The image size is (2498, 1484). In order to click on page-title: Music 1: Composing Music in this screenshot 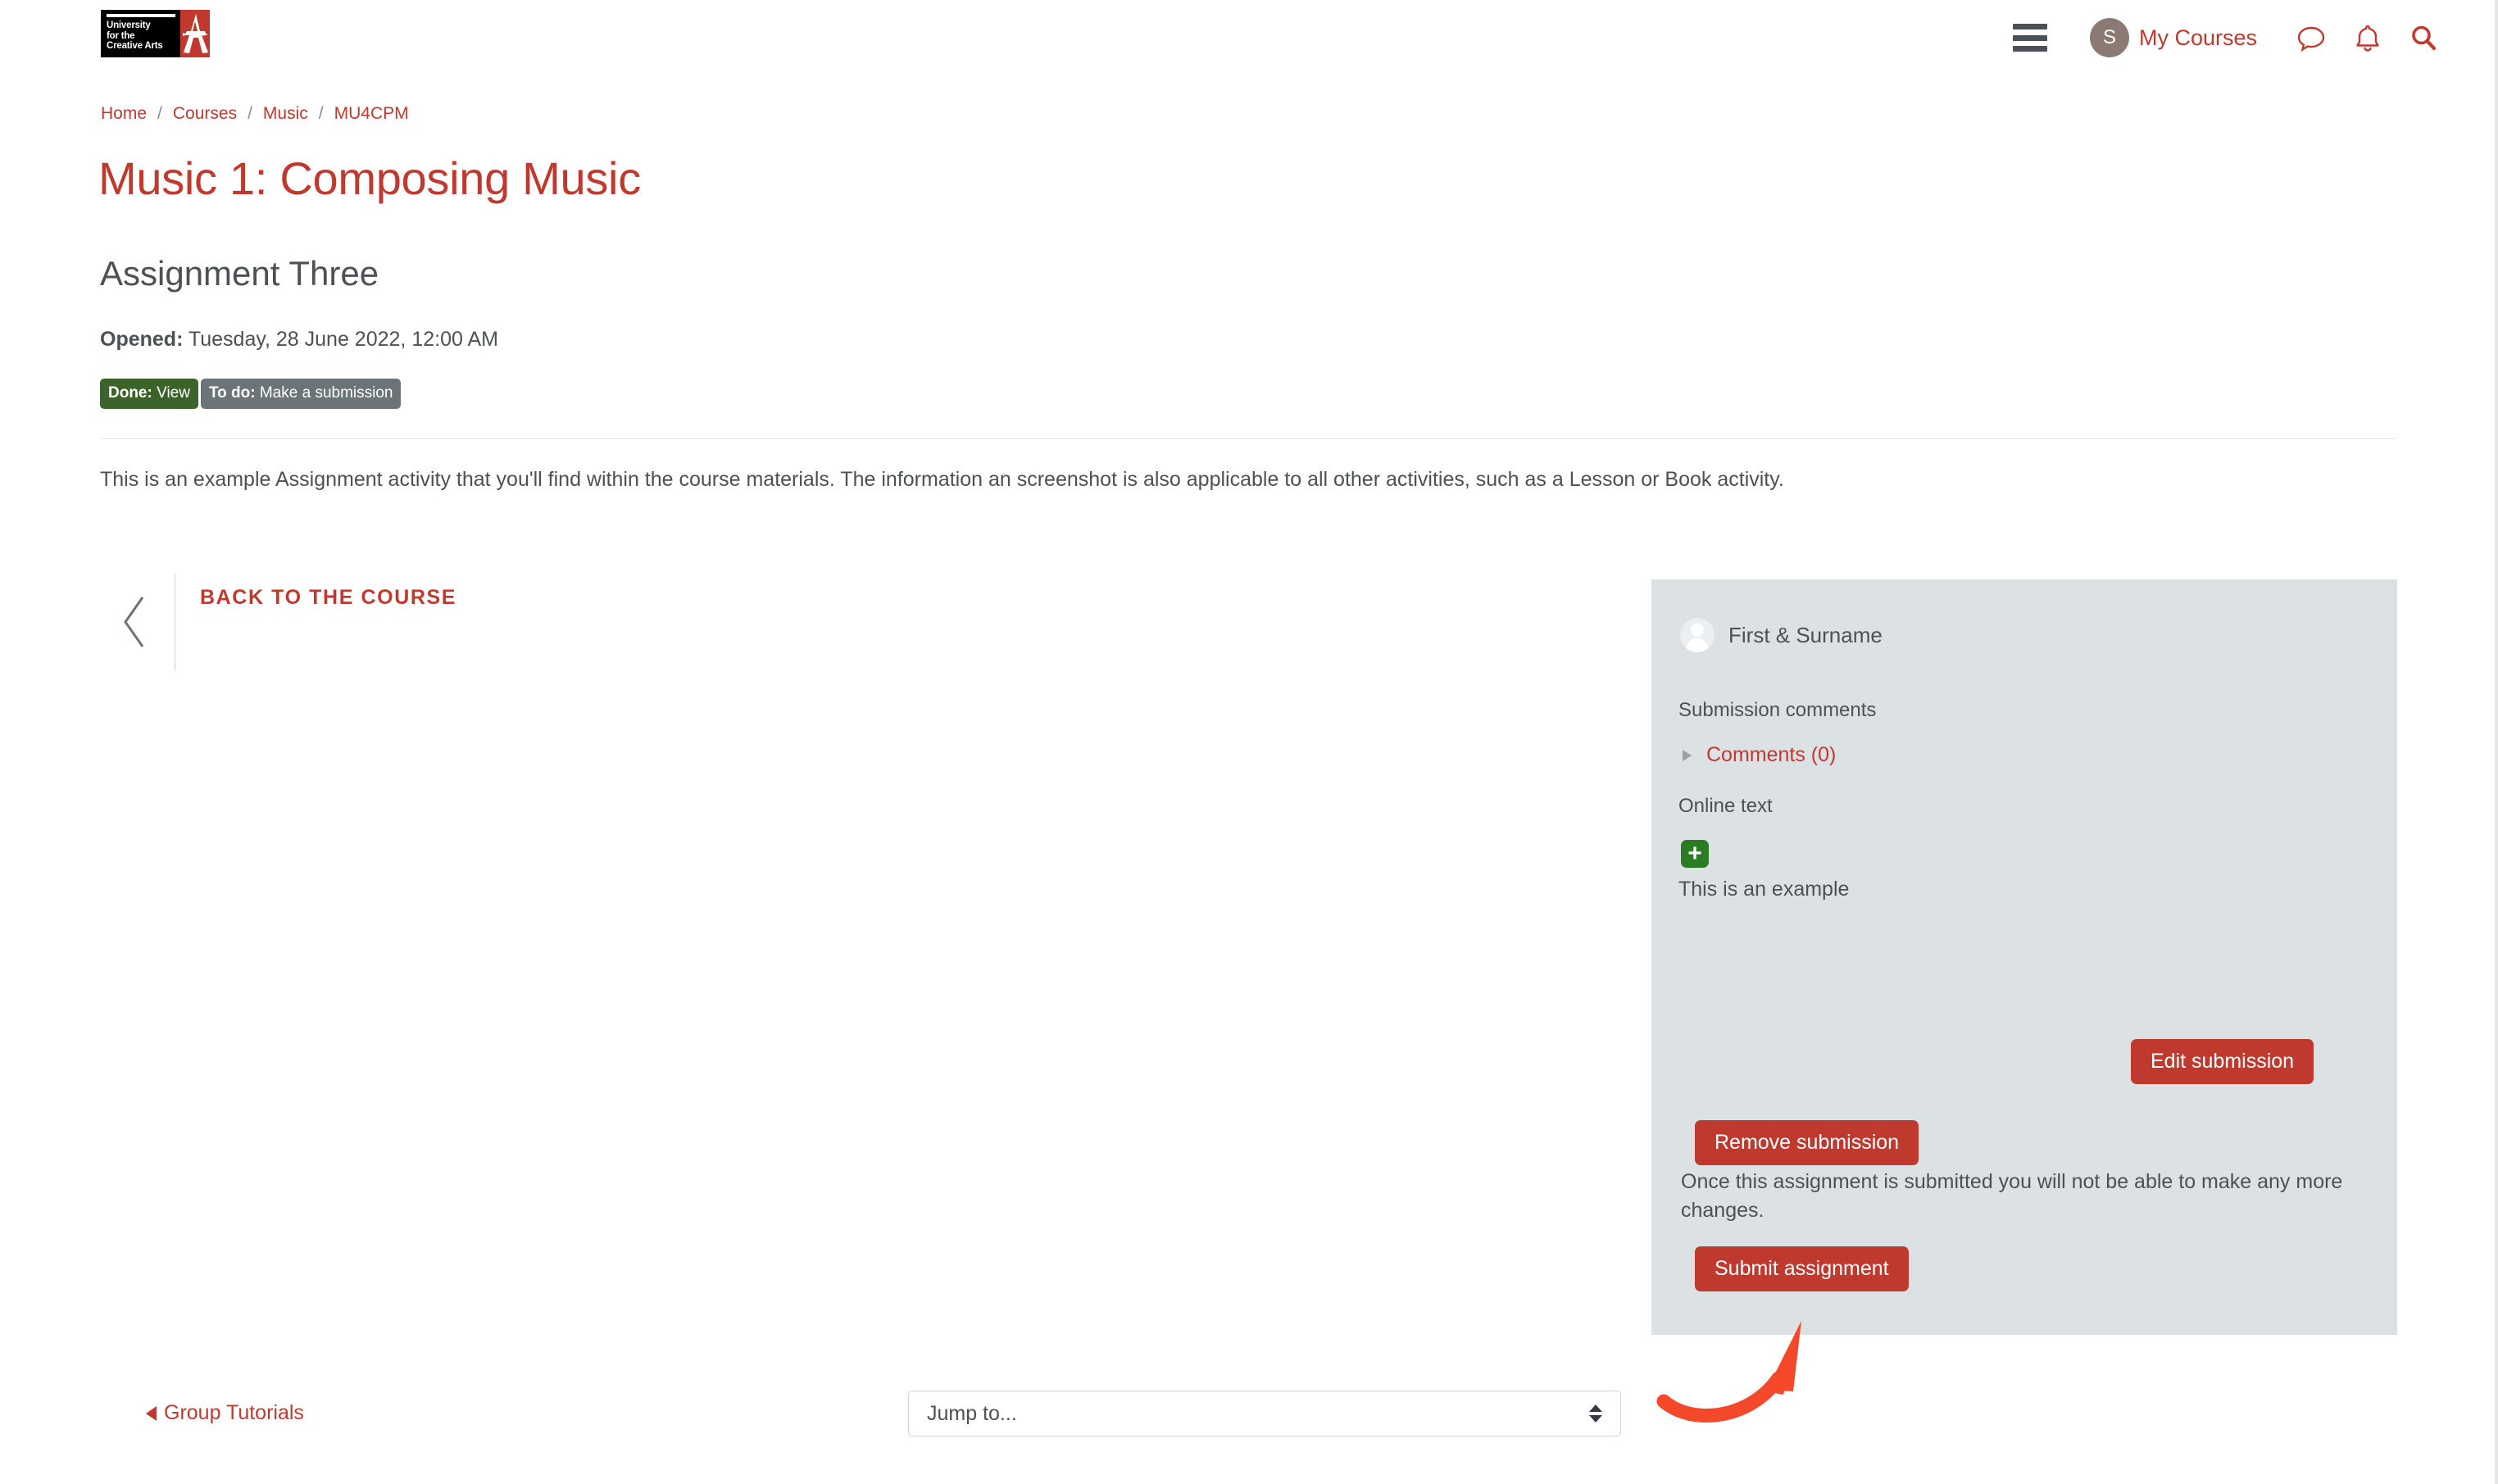, I will do `click(369, 178)`.